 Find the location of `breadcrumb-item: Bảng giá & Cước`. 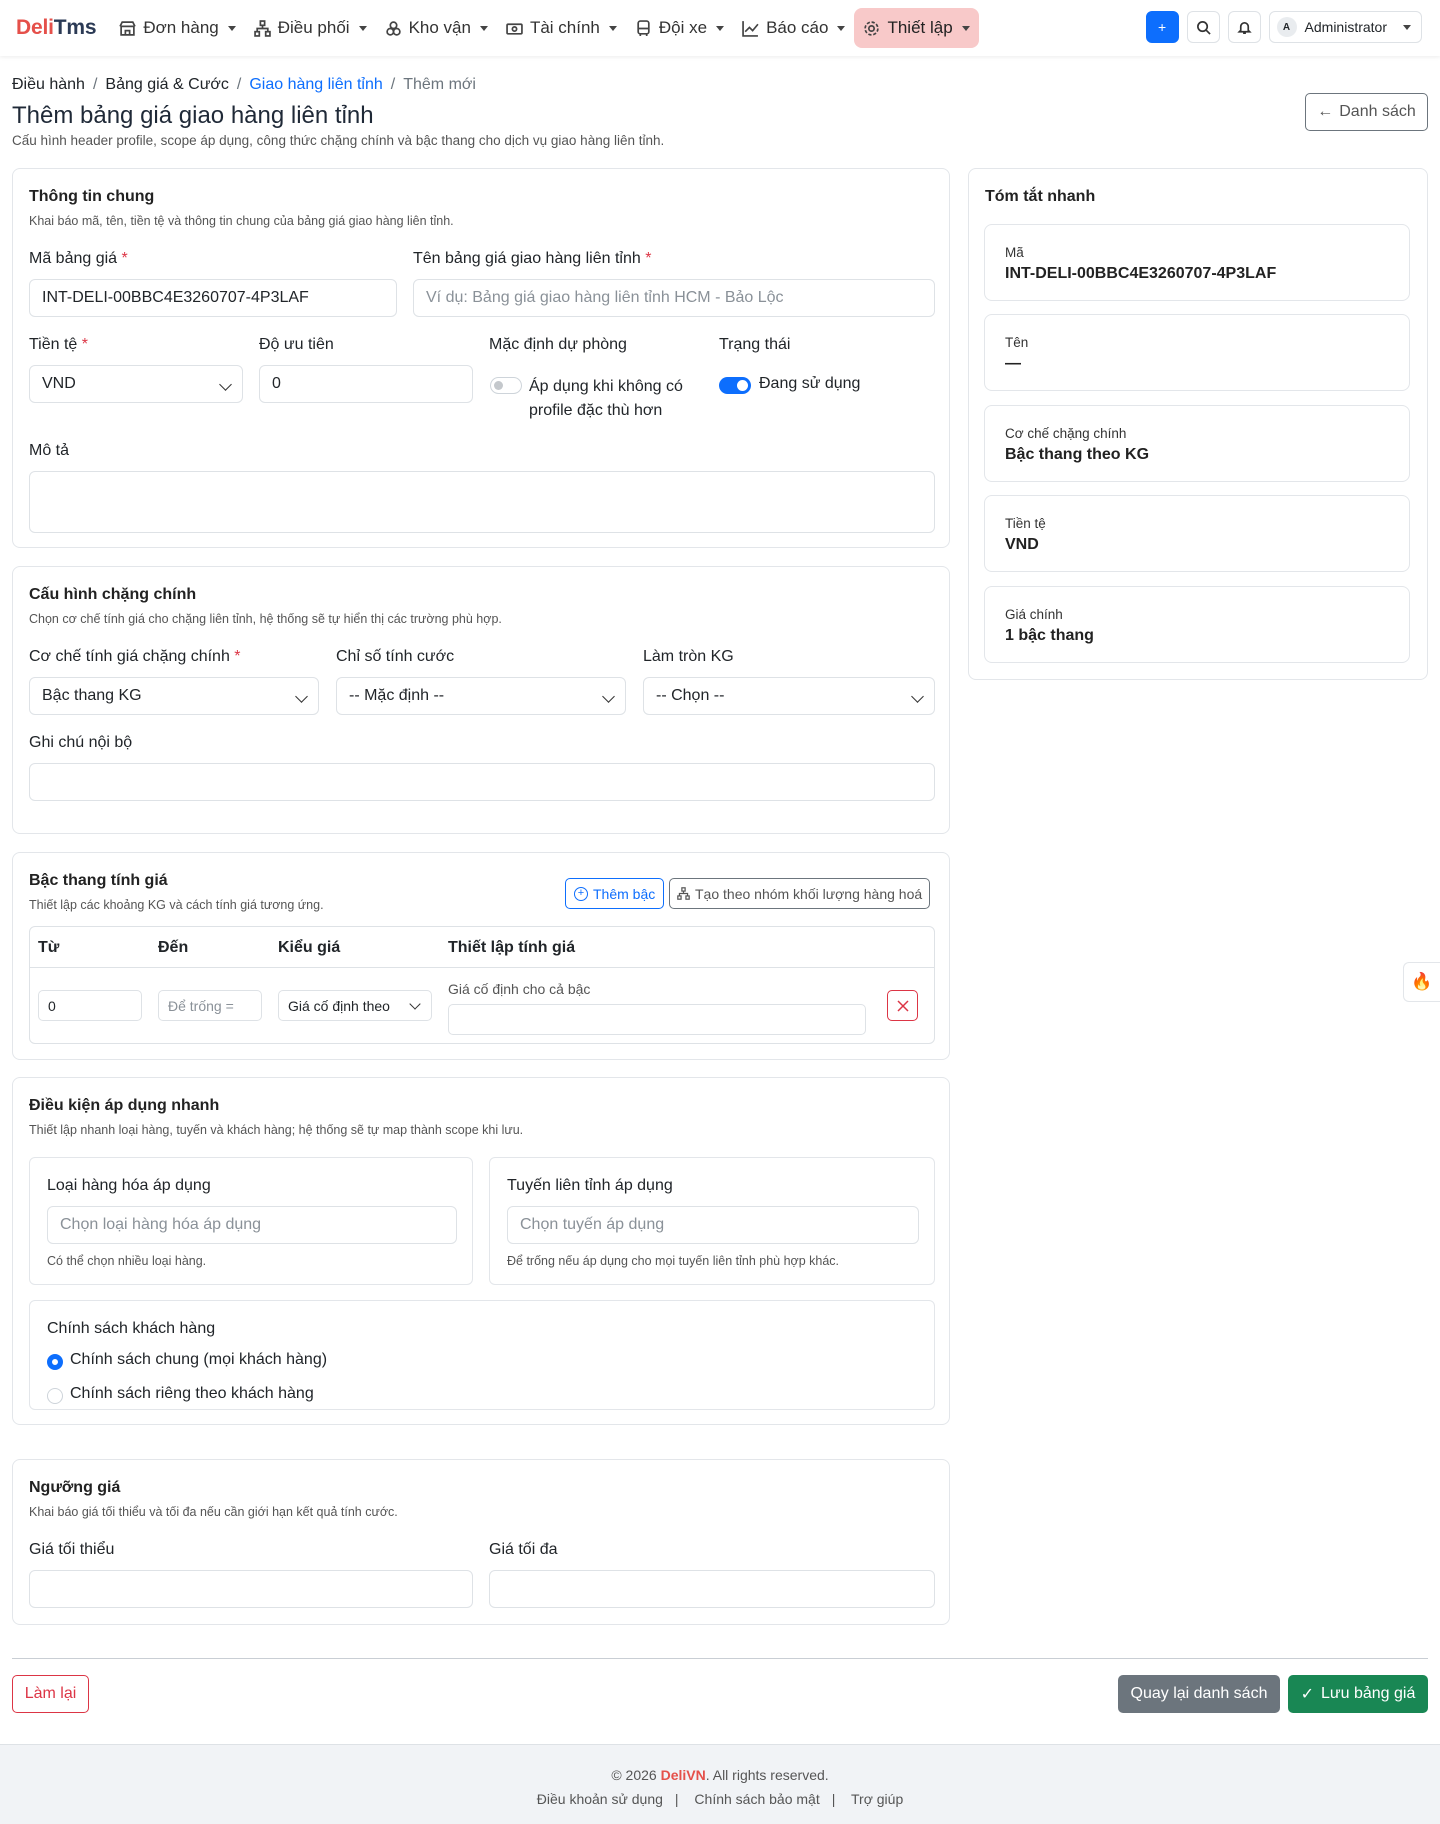

breadcrumb-item: Bảng giá & Cước is located at coordinates (166, 85).